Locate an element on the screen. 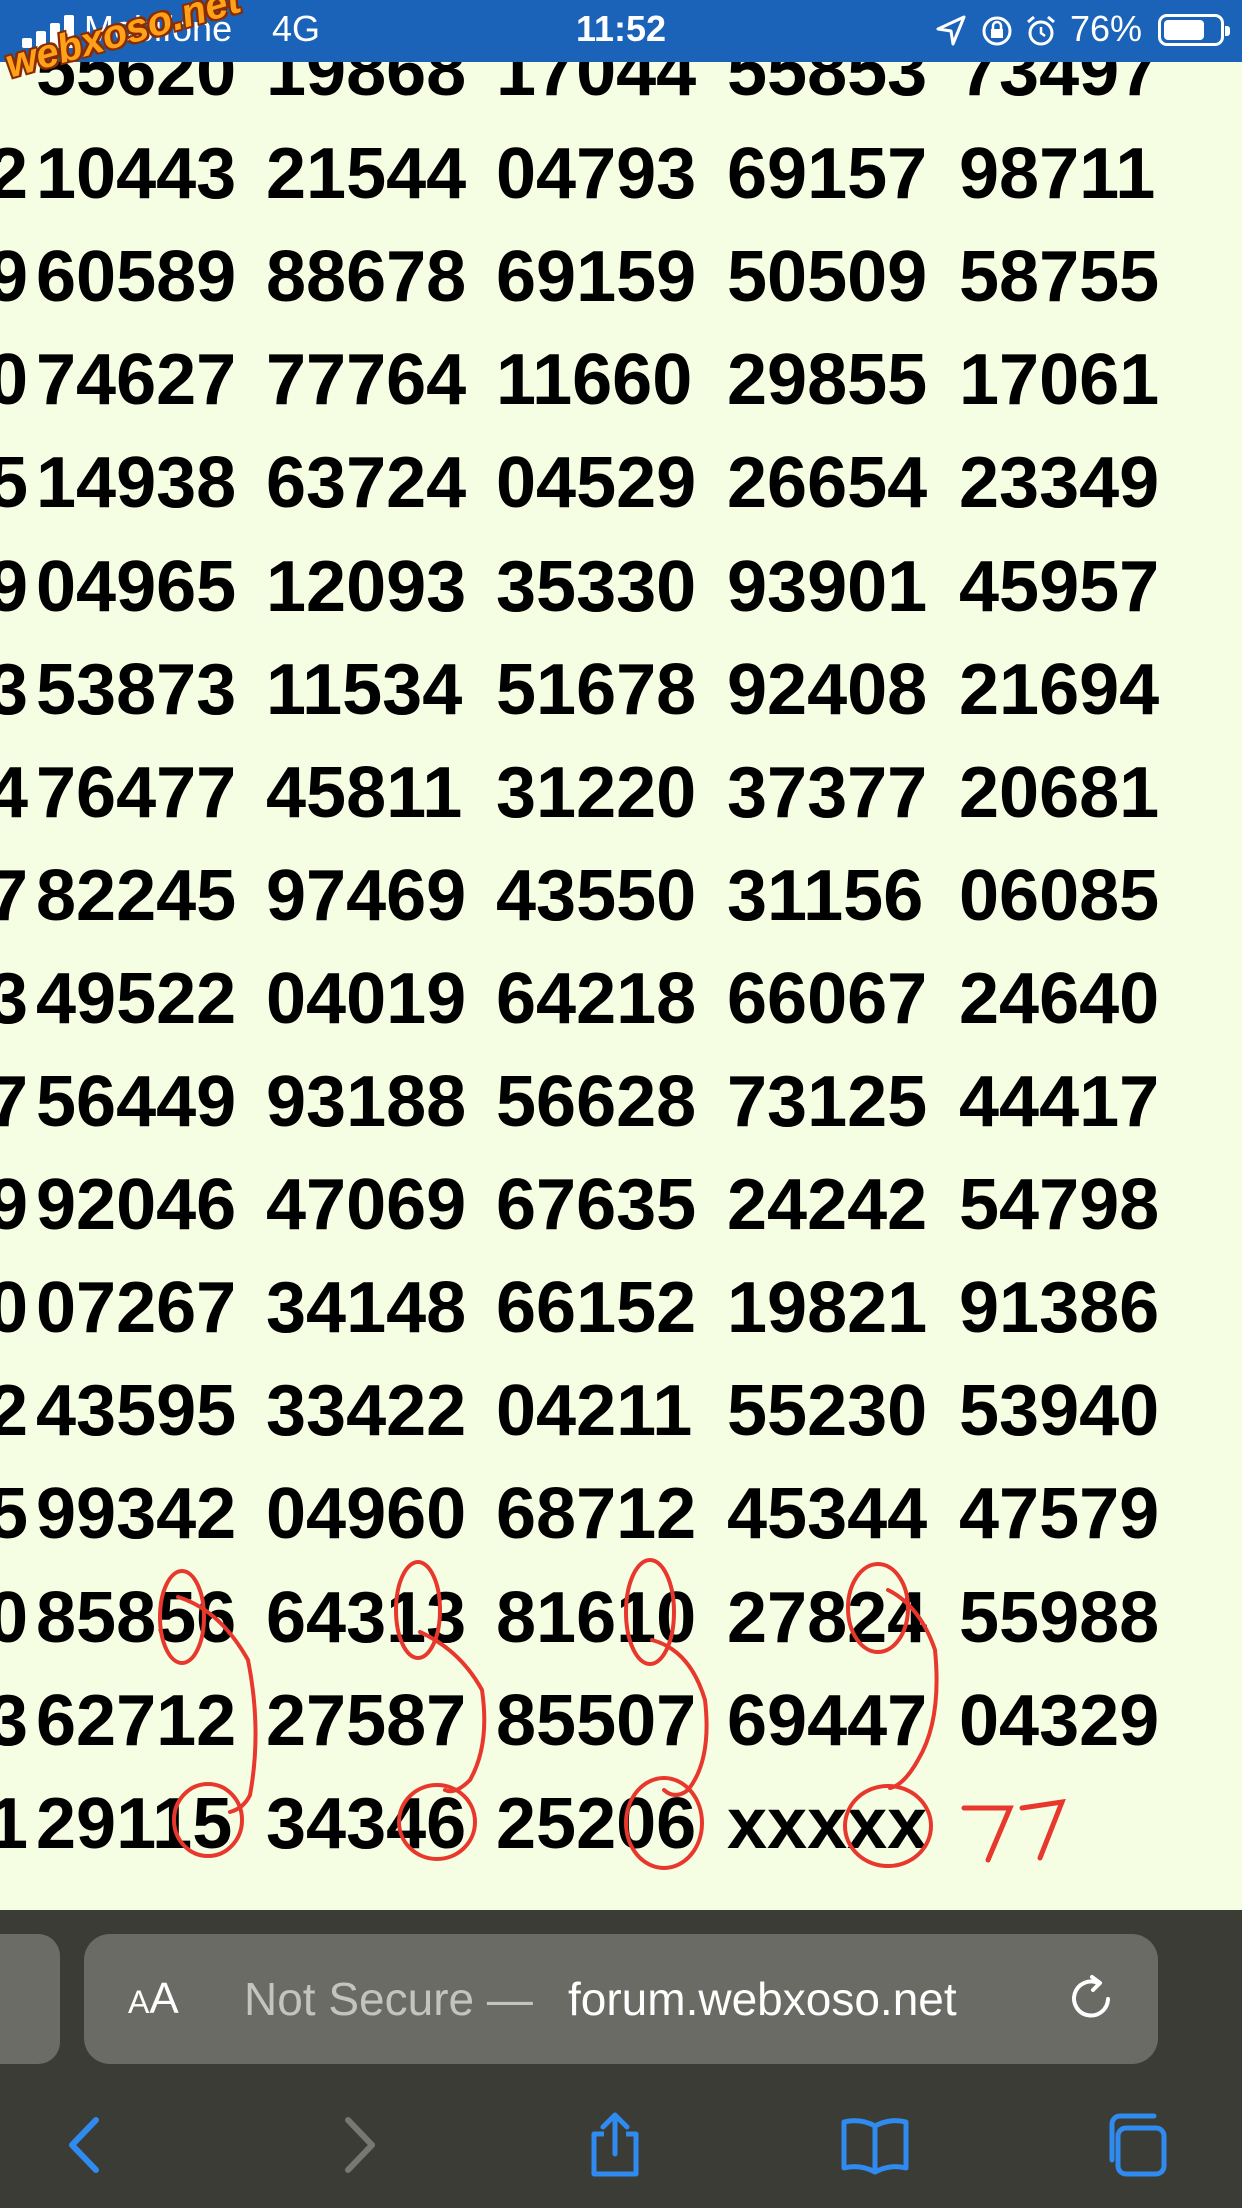 The width and height of the screenshot is (1242, 2208). number-cell: 43550 is located at coordinates (596, 895).